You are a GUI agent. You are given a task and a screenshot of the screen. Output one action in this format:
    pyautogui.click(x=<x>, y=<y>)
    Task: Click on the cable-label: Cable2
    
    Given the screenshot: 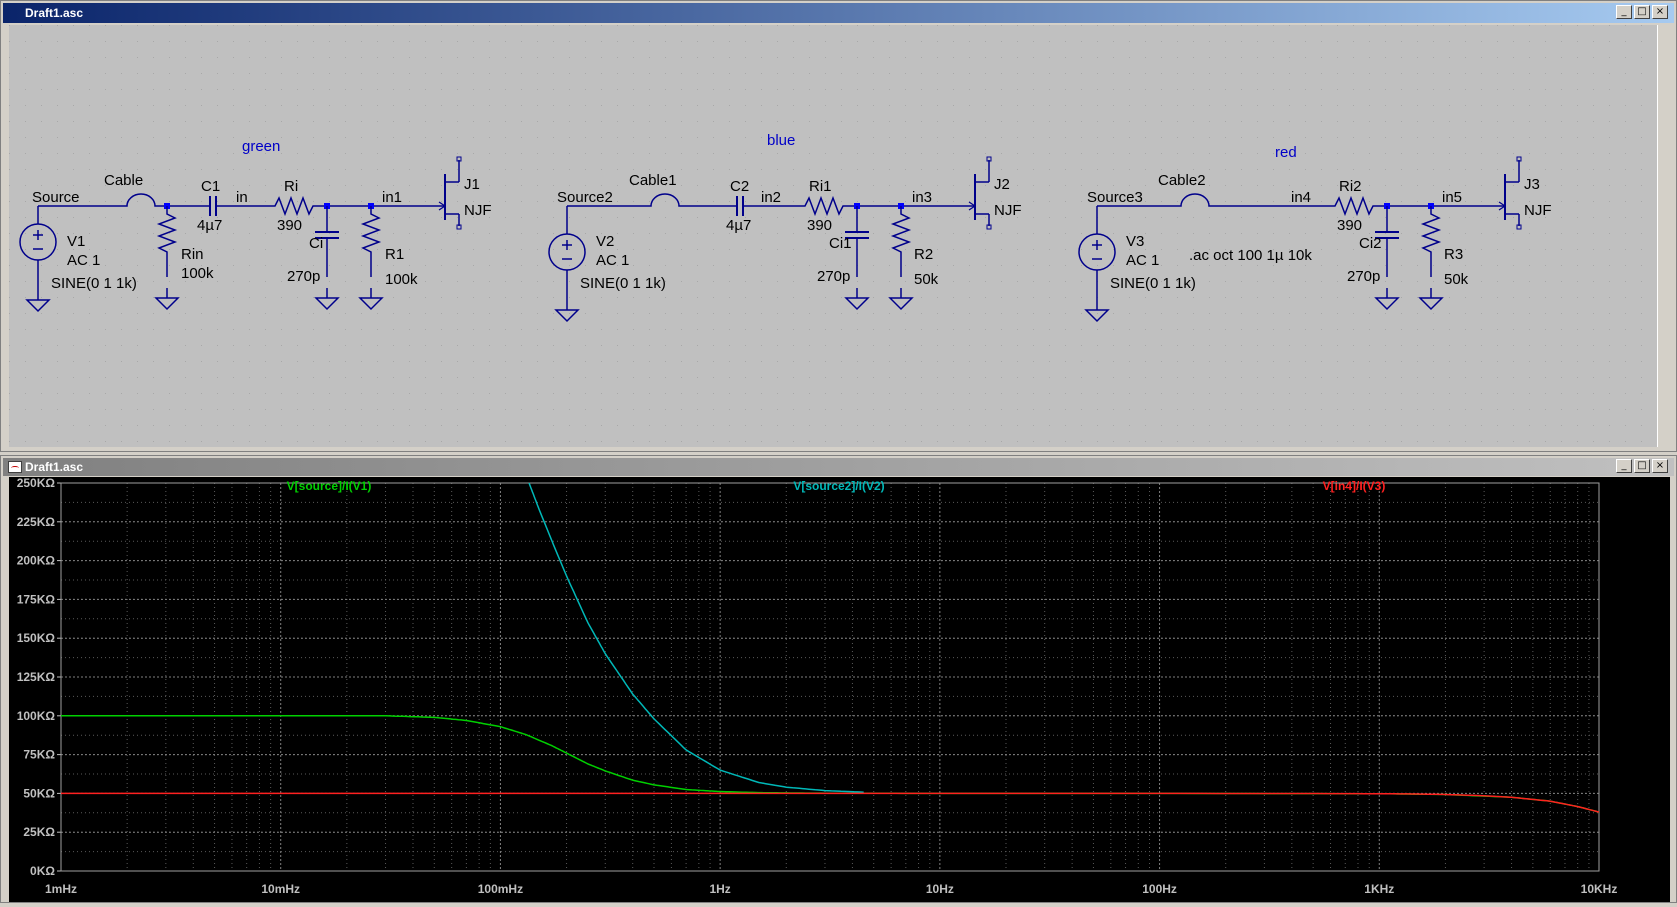 What is the action you would take?
    pyautogui.click(x=1182, y=180)
    